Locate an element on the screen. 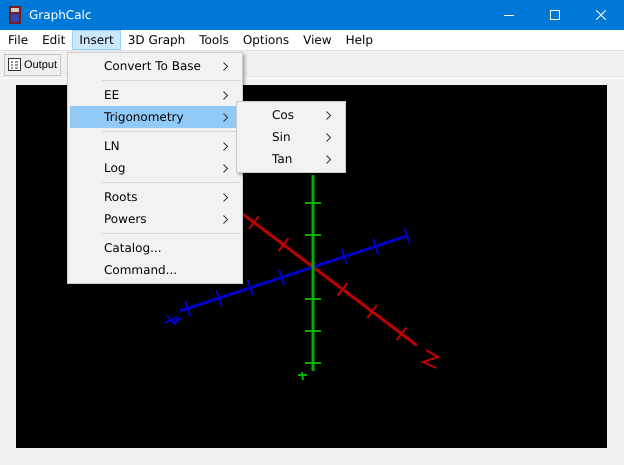 The height and width of the screenshot is (465, 624). menu-entry: EE is located at coordinates (155, 95).